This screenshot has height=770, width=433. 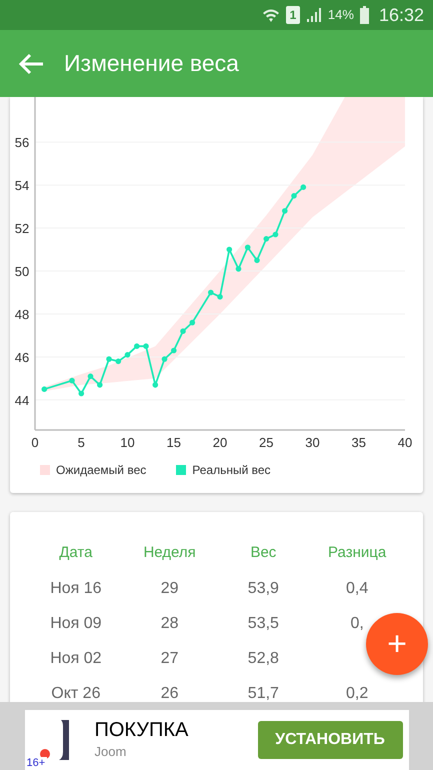 I want to click on screen-title: Изменение веса, so click(x=151, y=63).